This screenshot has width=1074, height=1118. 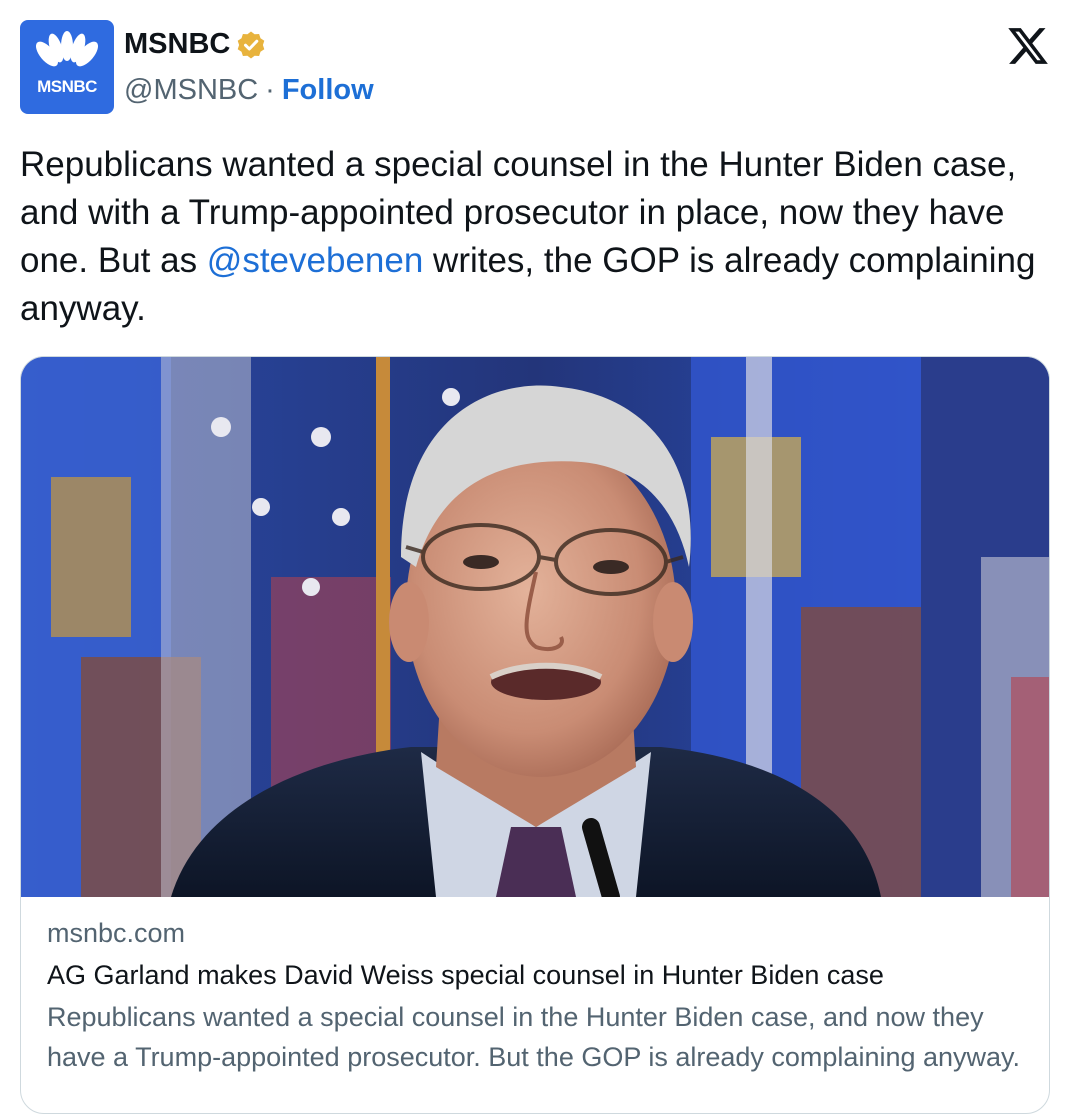 I want to click on handle-row: @MSNBC · Follow, so click(x=249, y=90).